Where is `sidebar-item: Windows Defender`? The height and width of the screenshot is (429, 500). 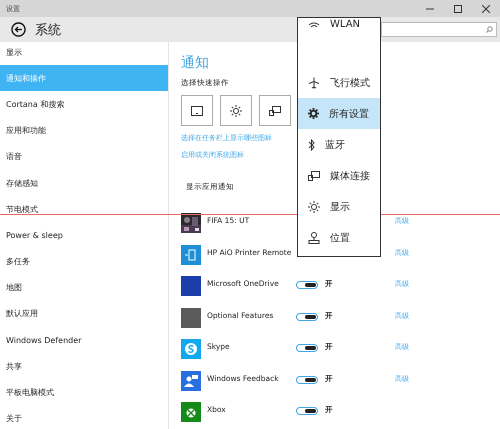
sidebar-item: Windows Defender is located at coordinates (84, 340).